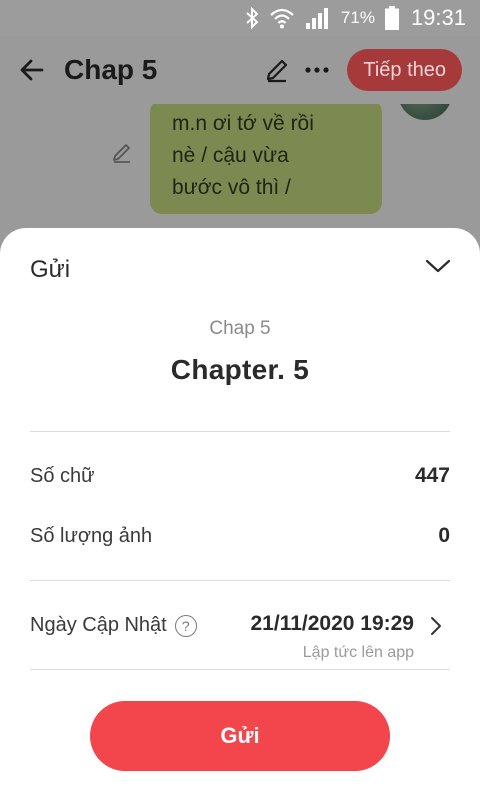 The height and width of the screenshot is (800, 480). What do you see at coordinates (436, 626) in the screenshot?
I see `chevron-right-icon` at bounding box center [436, 626].